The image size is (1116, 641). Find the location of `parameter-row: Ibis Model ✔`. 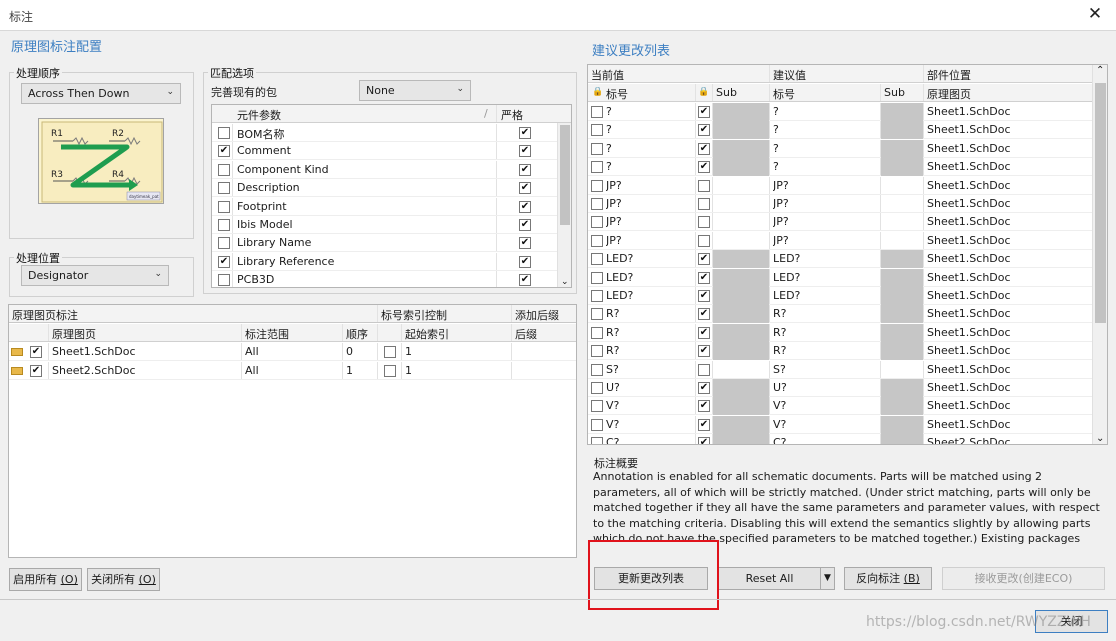

parameter-row: Ibis Model ✔ is located at coordinates (384, 225).